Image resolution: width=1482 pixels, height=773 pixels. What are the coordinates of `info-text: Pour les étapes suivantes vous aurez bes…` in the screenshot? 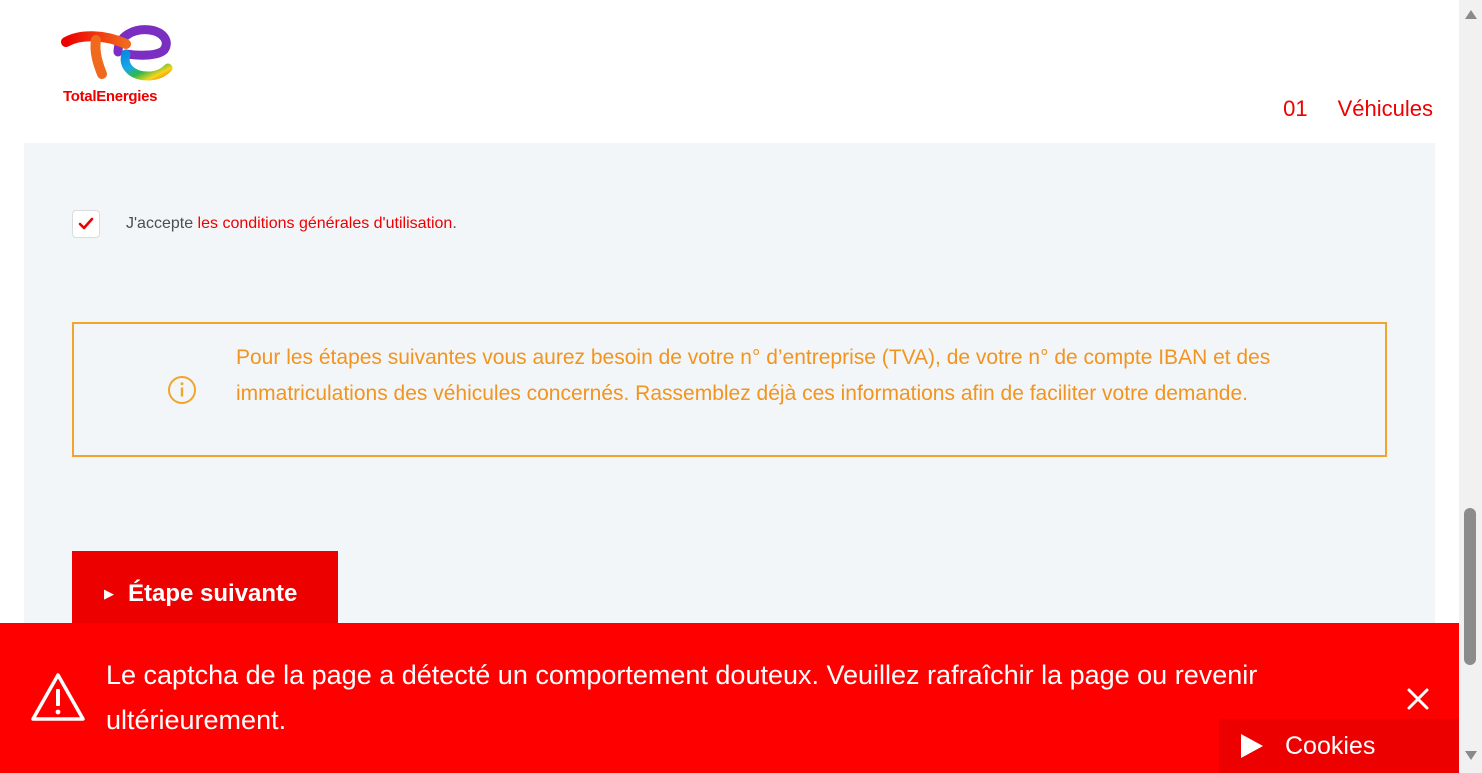 It's located at (753, 375).